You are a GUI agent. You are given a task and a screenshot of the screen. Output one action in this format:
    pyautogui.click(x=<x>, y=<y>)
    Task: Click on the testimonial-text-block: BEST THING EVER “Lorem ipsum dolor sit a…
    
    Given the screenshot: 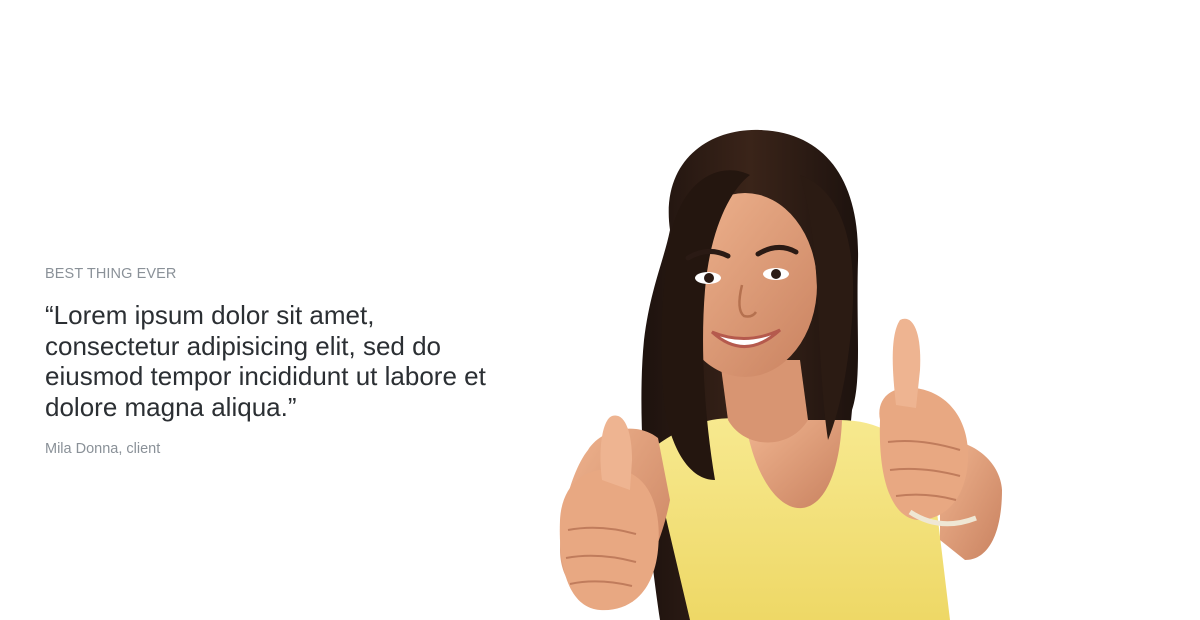 What is the action you would take?
    pyautogui.click(x=280, y=361)
    